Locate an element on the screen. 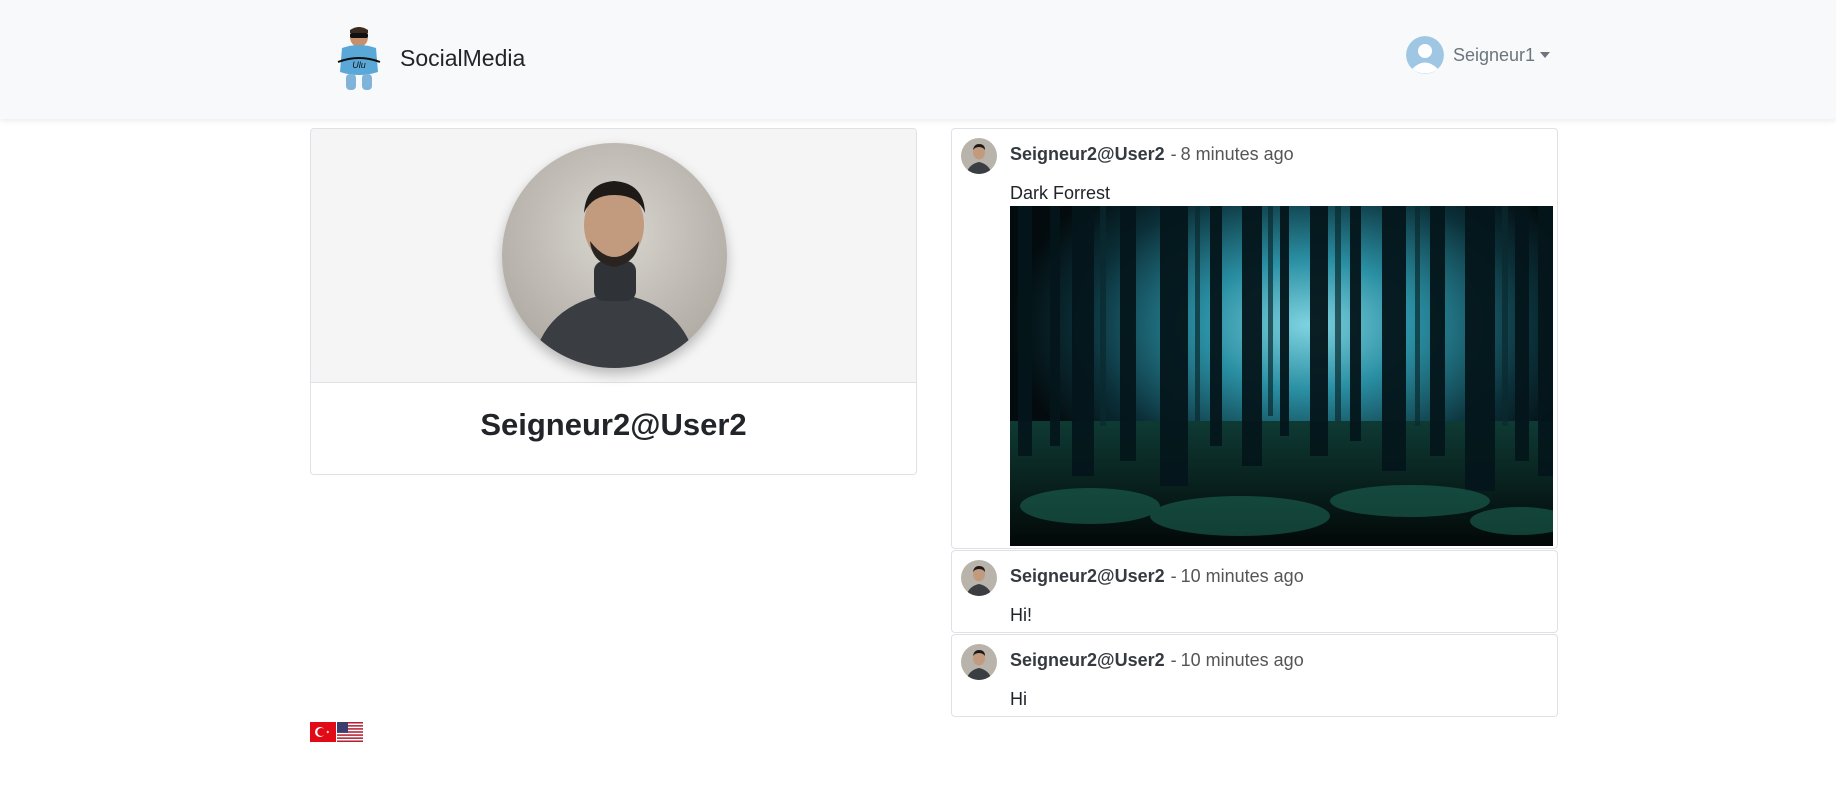 The height and width of the screenshot is (806, 1836). post-text: Dark Forrest is located at coordinates (1060, 193).